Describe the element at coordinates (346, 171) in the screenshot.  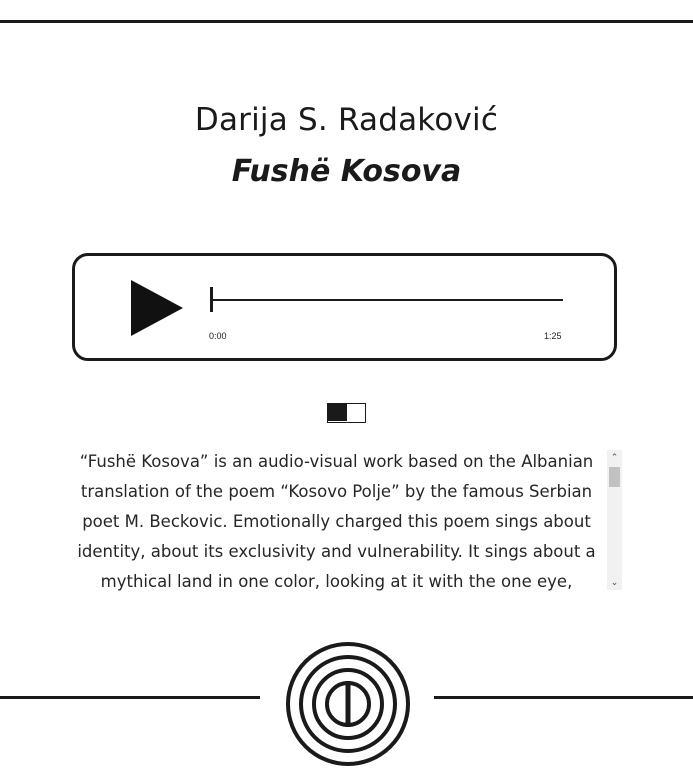
I see `work-title: Fushë Kosova` at that location.